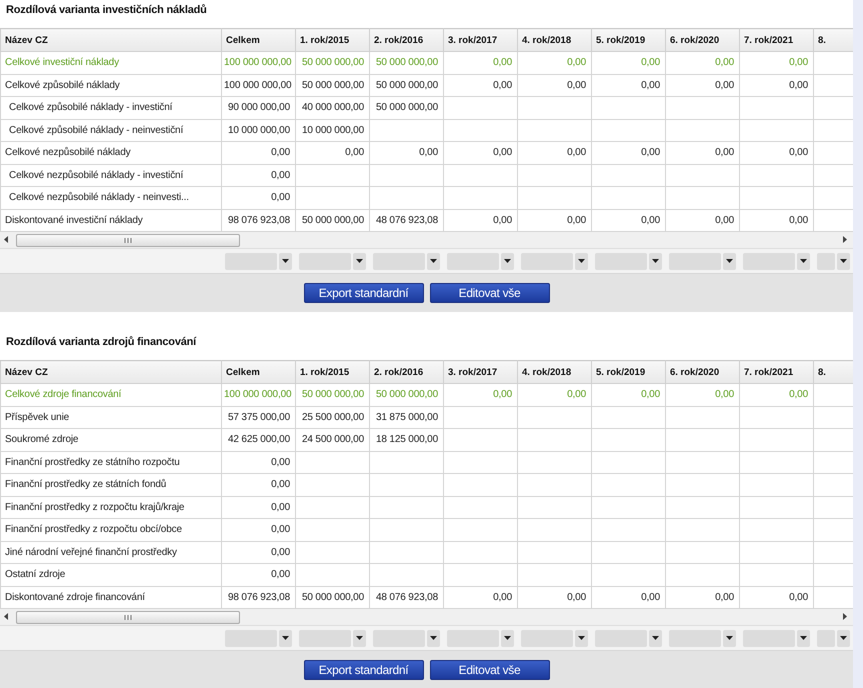  What do you see at coordinates (111, 175) in the screenshot?
I see `row-label: Celkové nezpůsobilé náklady - investiční` at bounding box center [111, 175].